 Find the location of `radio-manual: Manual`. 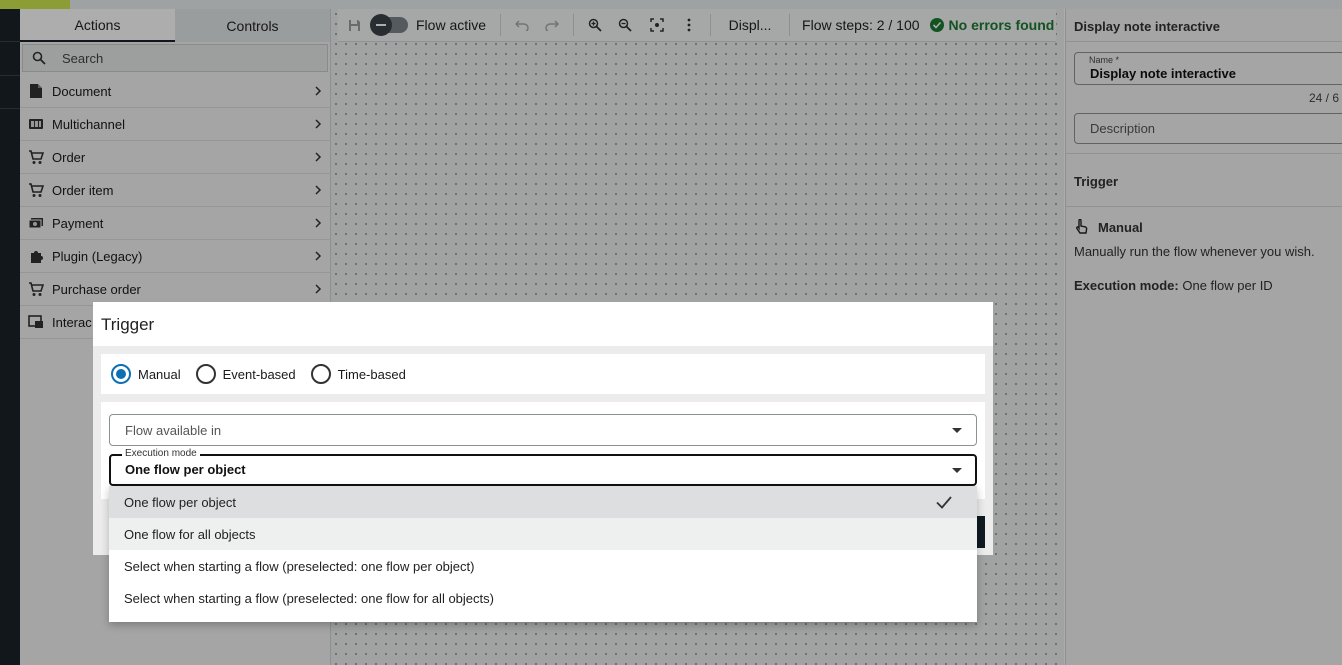

radio-manual: Manual is located at coordinates (146, 374).